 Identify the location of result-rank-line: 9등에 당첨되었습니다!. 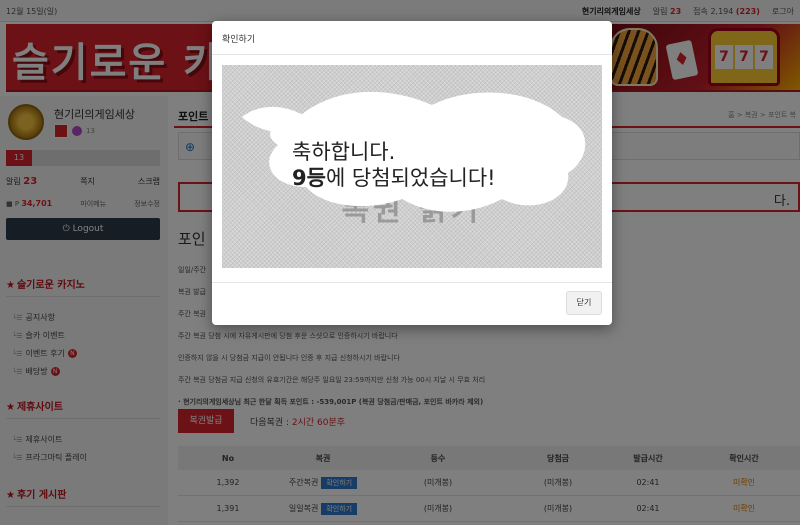
(394, 178).